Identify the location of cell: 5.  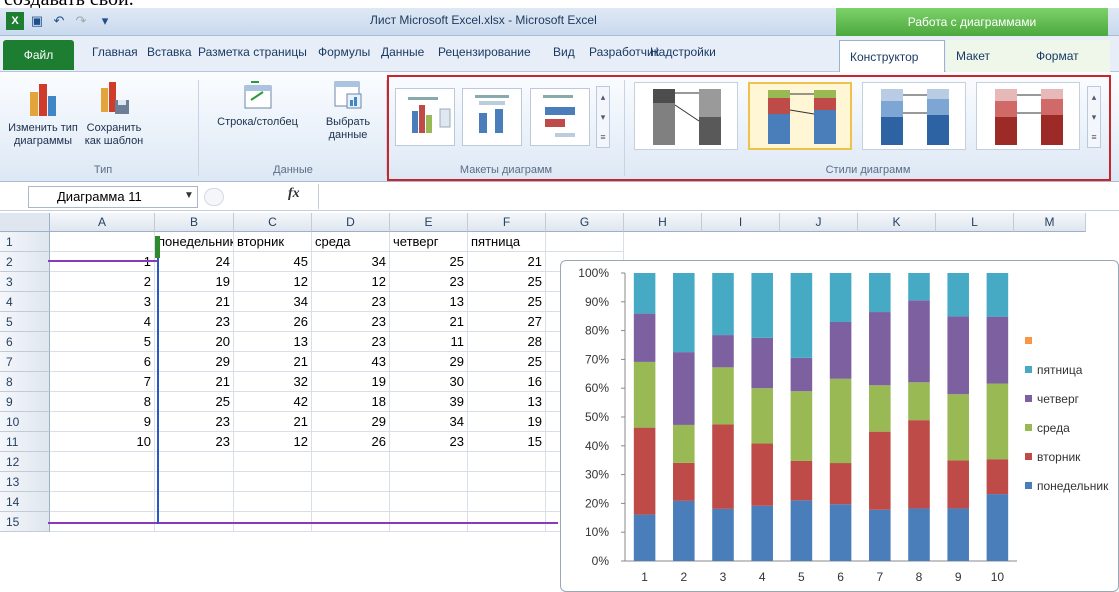
(102, 342).